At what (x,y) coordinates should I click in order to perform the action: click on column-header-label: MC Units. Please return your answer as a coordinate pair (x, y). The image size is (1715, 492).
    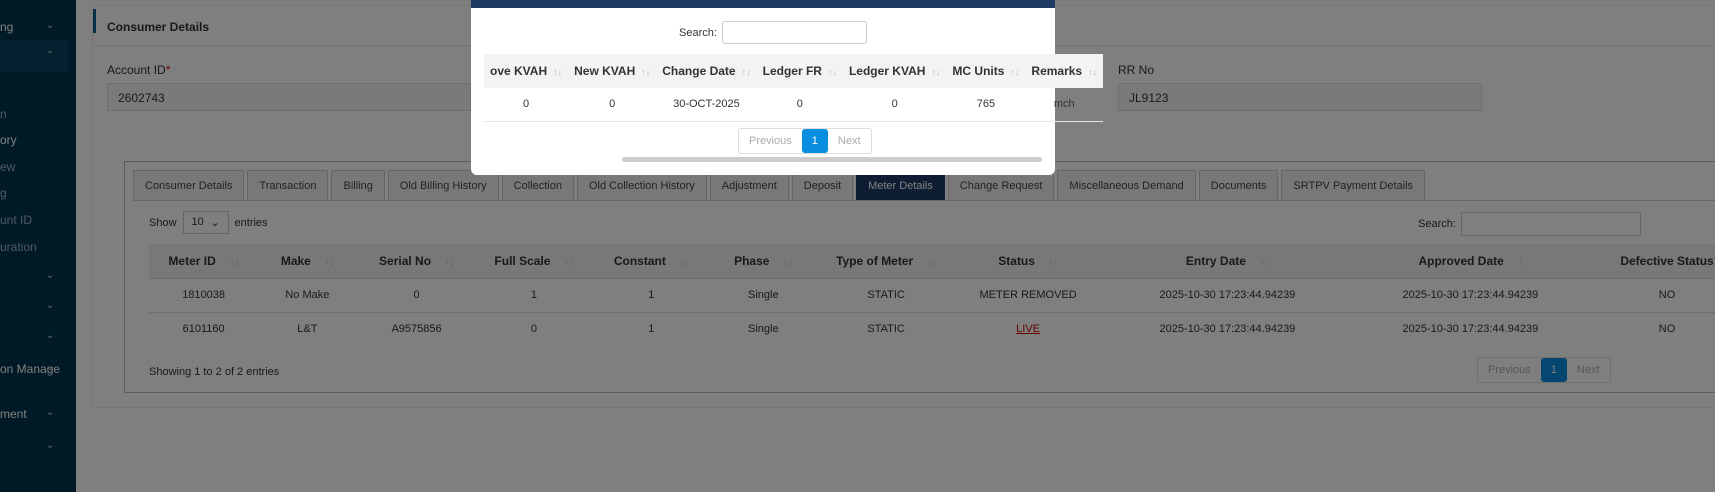
    Looking at the image, I should click on (978, 71).